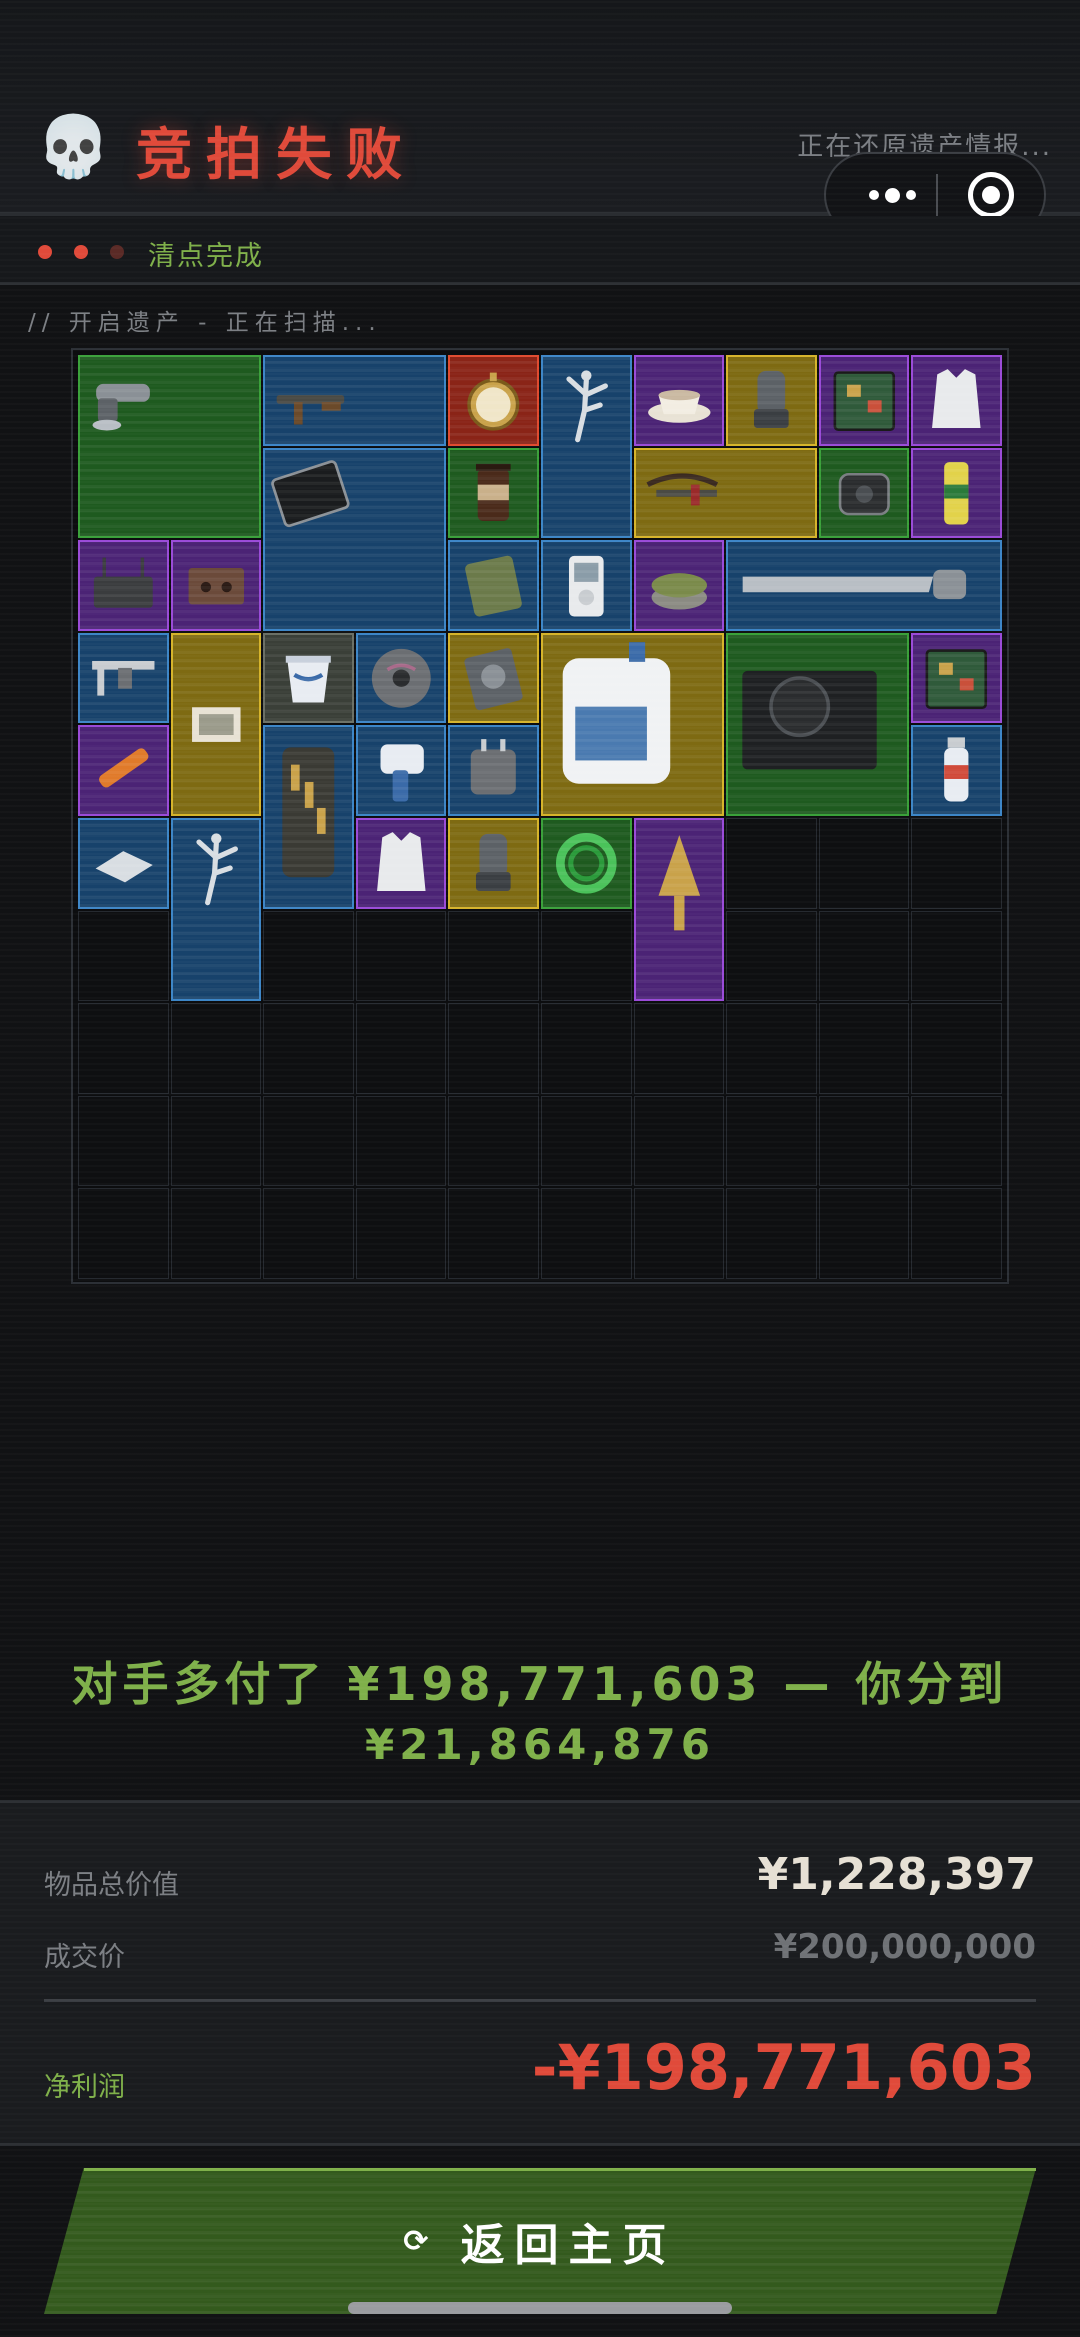 This screenshot has width=1080, height=2337. I want to click on deal-price: ¥200,000,000, so click(904, 1947).